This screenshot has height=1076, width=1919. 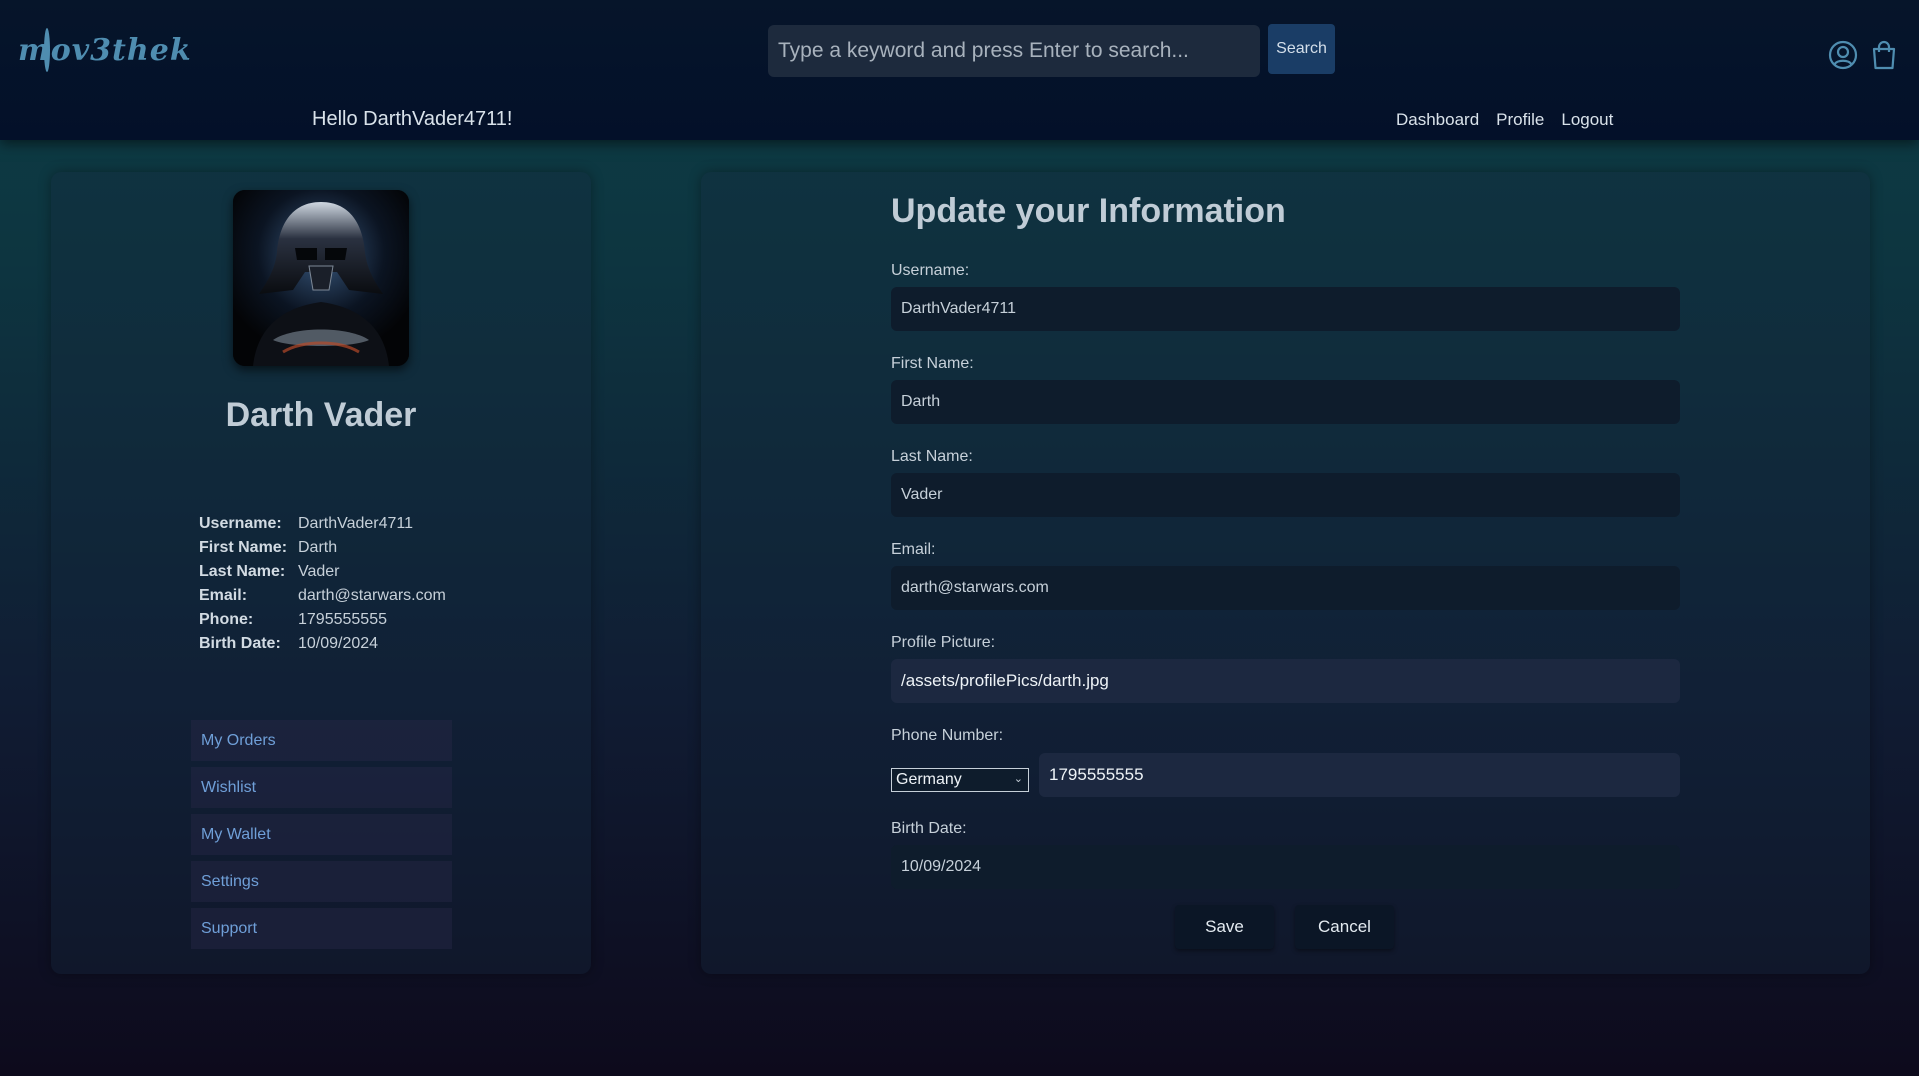 I want to click on info-value: Darth, so click(x=318, y=547).